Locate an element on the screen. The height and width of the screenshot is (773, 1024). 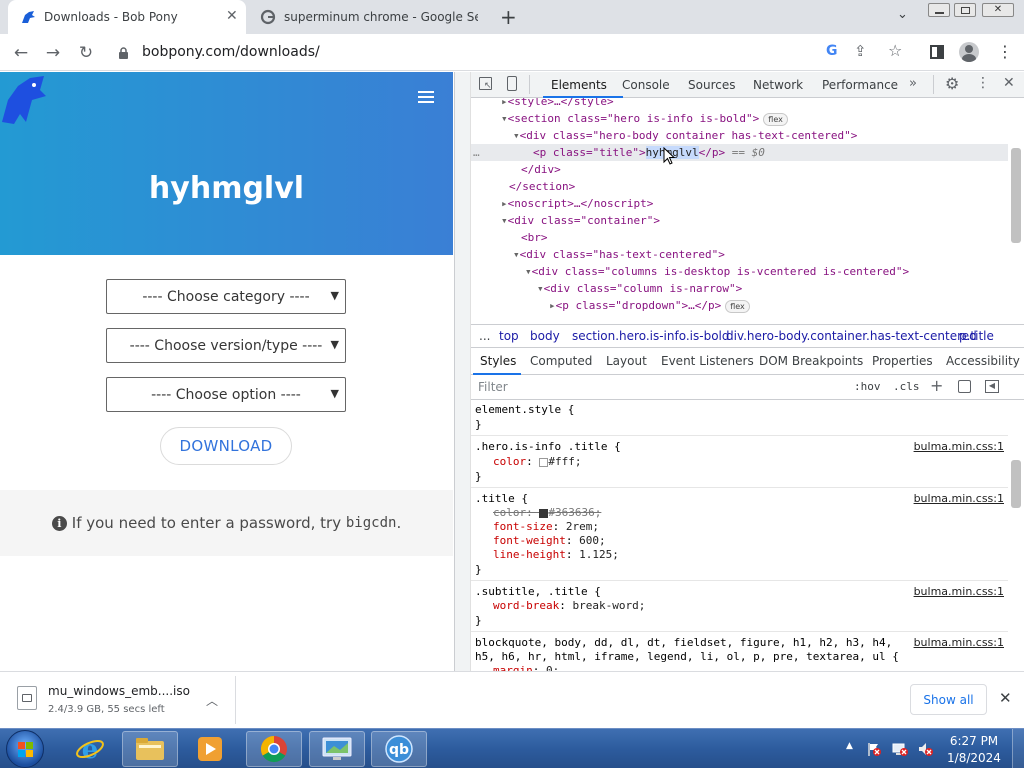
breadcrumb-body: body is located at coordinates (545, 336).